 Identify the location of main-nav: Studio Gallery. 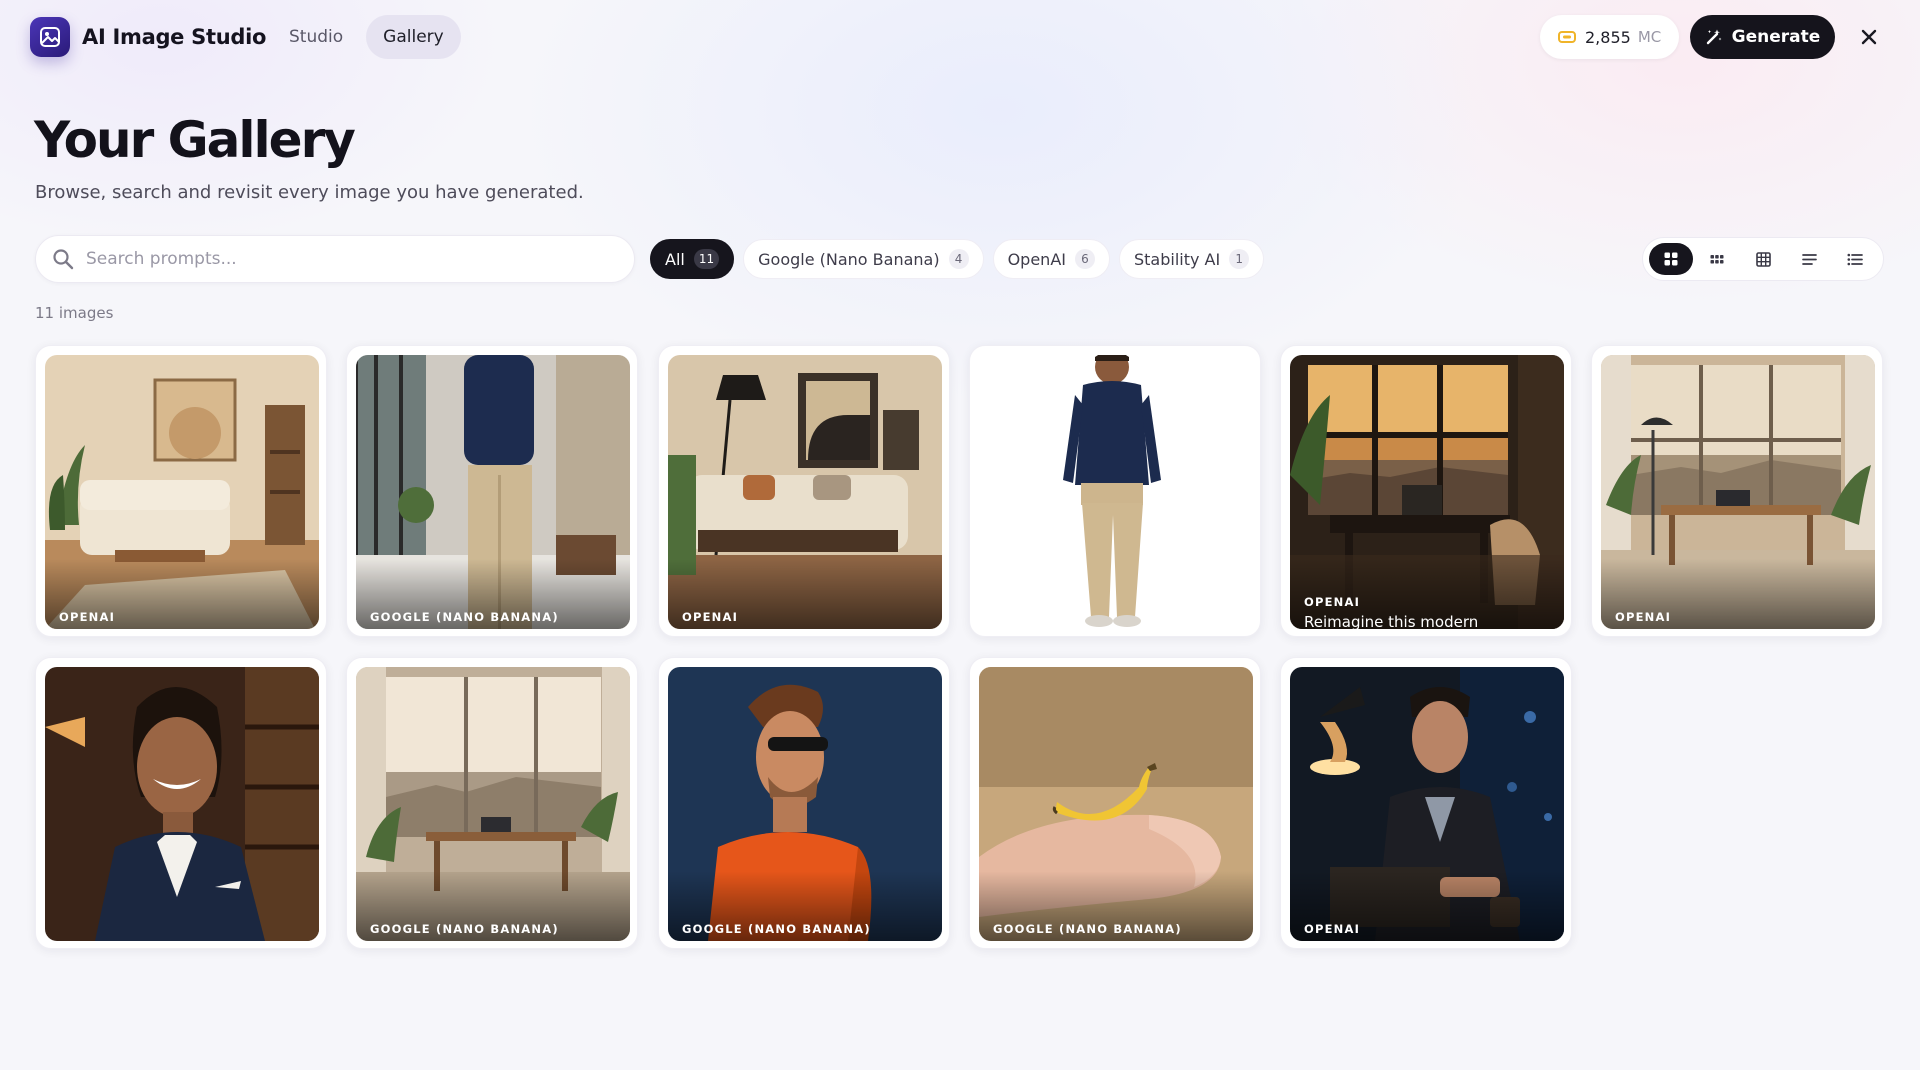
(366, 37).